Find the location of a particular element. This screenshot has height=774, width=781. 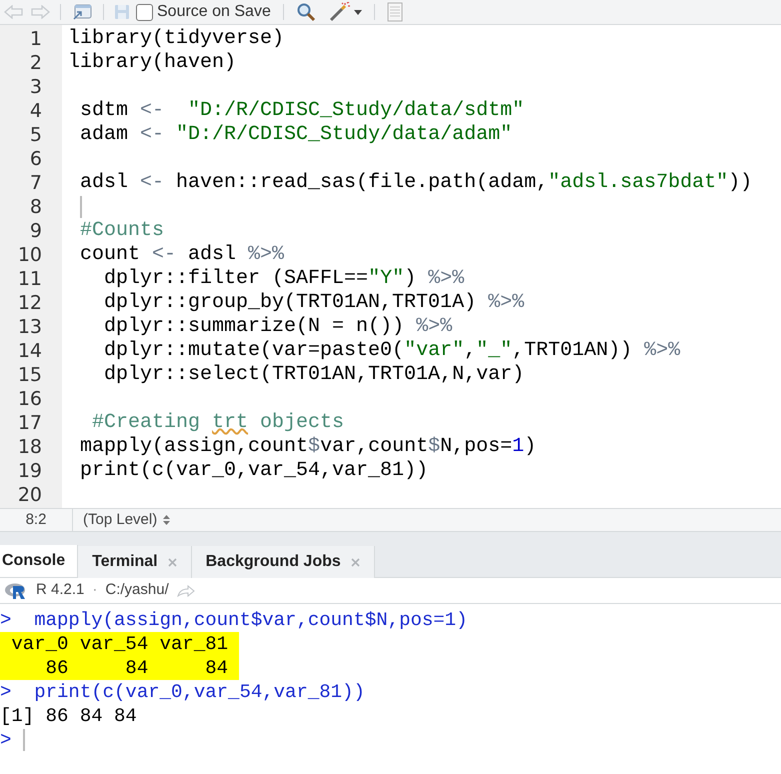

console-output: 86 84 84 is located at coordinates (120, 668).